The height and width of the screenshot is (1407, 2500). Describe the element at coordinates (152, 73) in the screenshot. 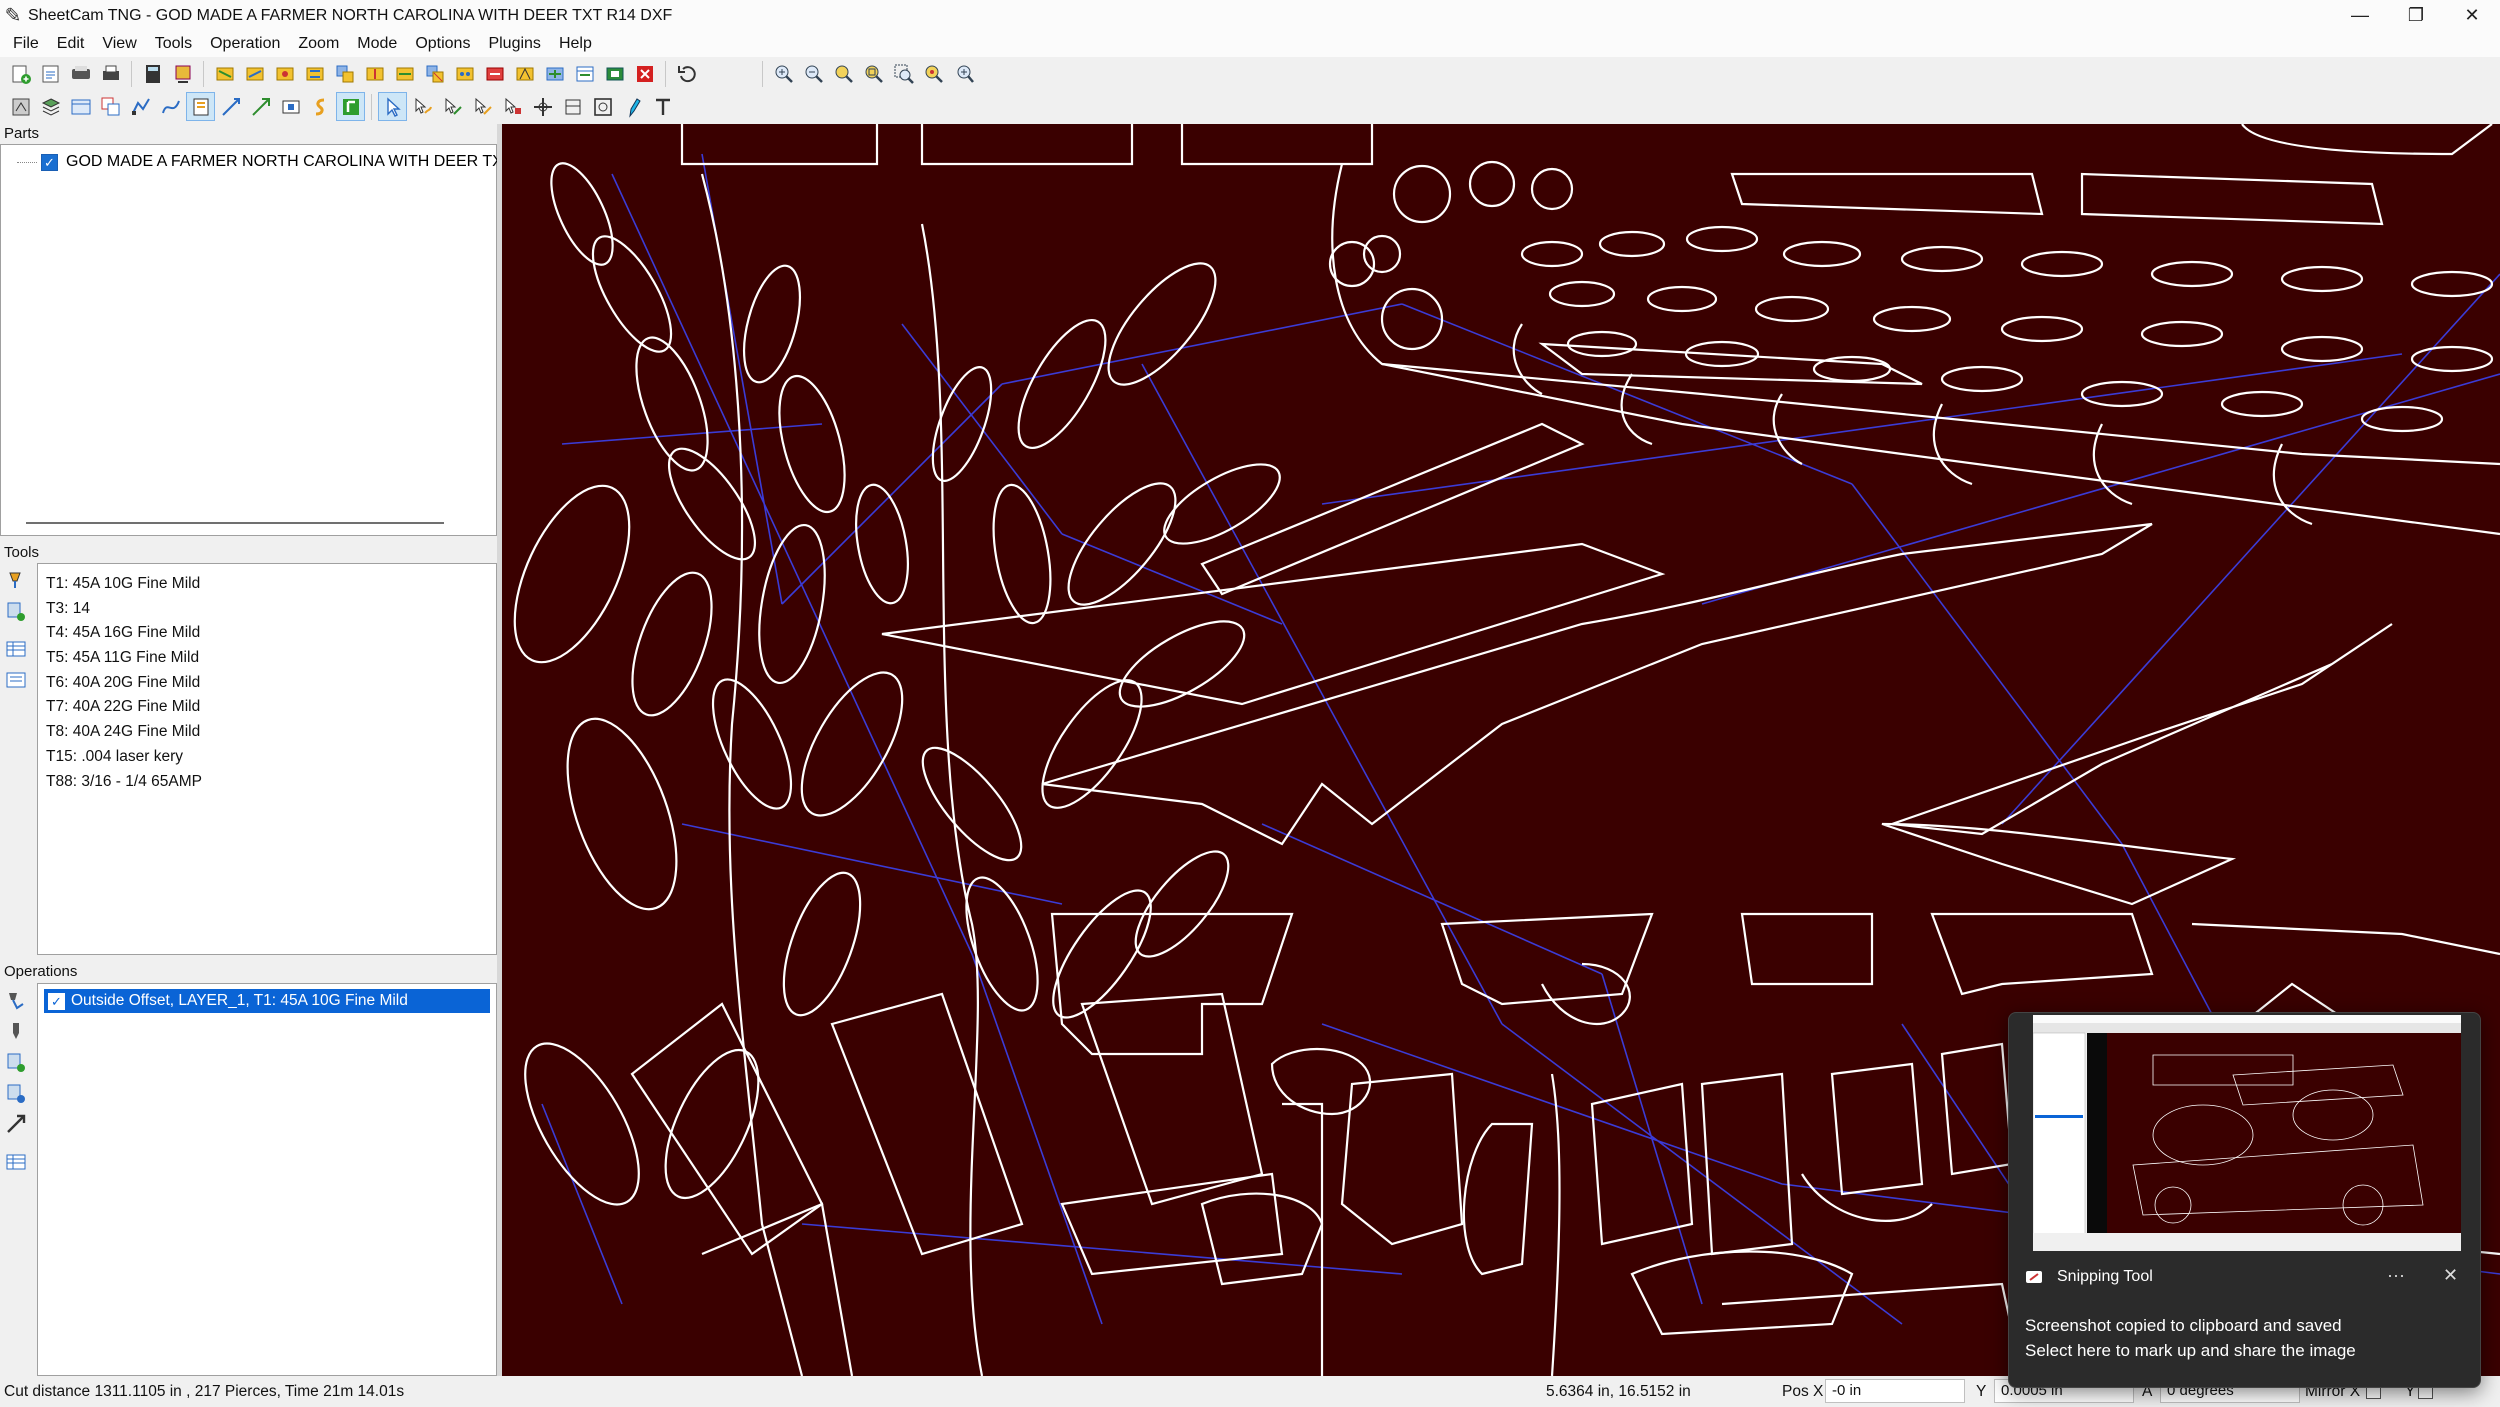

I see `calculator-icon` at that location.